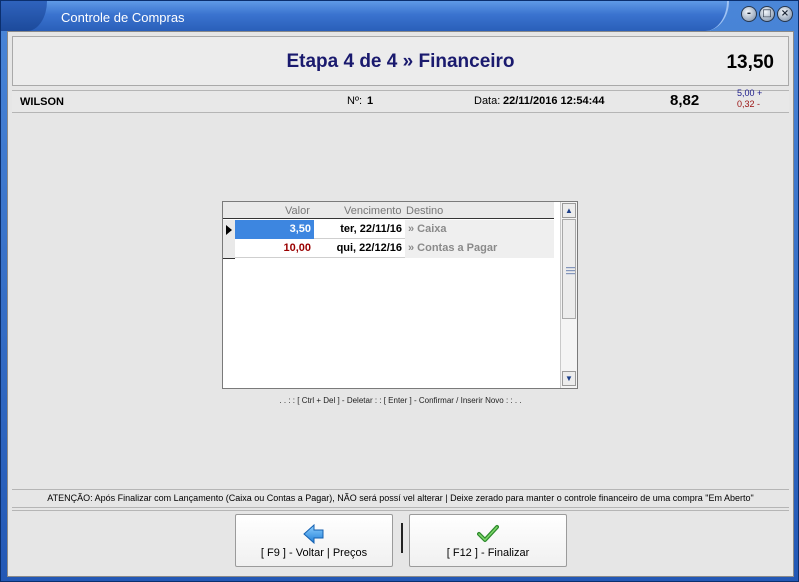 Image resolution: width=799 pixels, height=582 pixels. Describe the element at coordinates (750, 62) in the screenshot. I see `purchase-total: 13,50` at that location.